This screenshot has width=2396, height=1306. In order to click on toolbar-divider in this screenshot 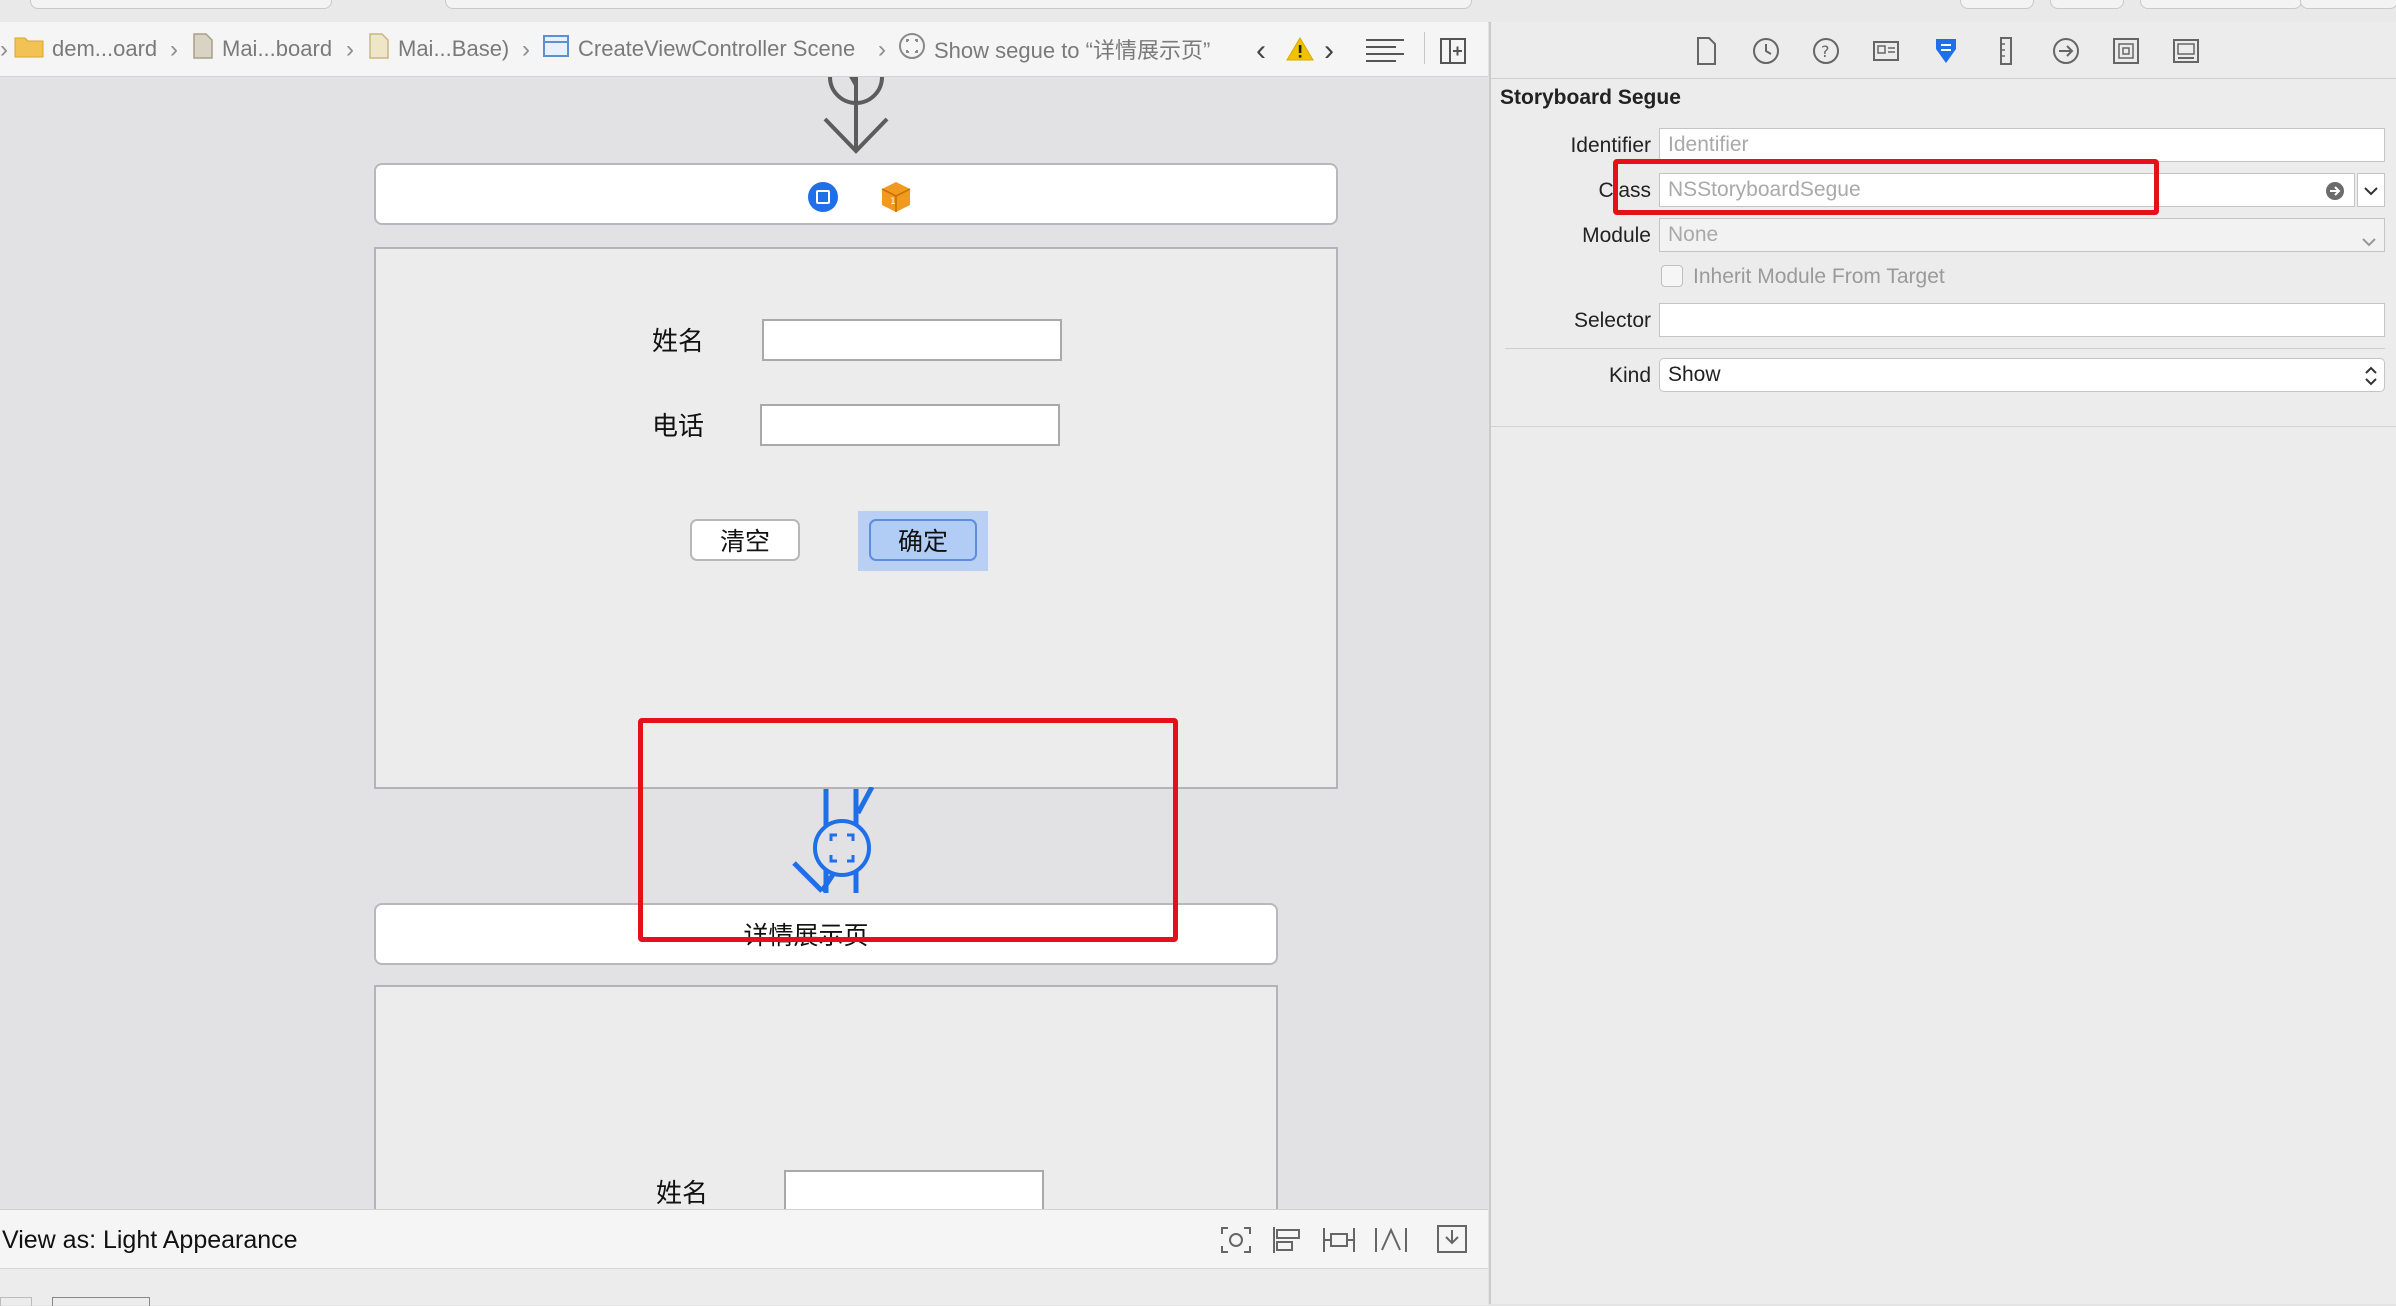, I will do `click(1424, 48)`.